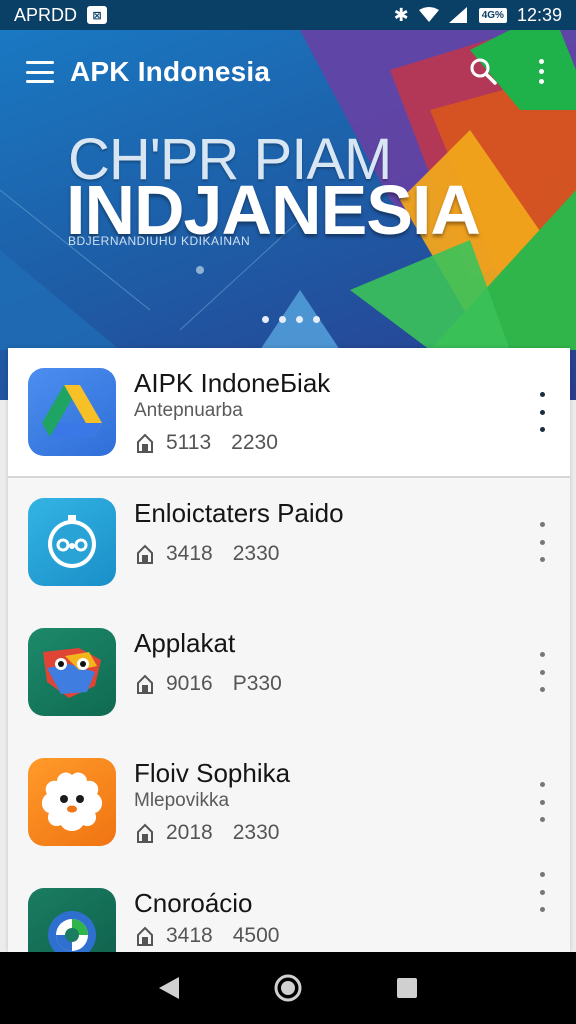 This screenshot has width=576, height=1024. What do you see at coordinates (257, 683) in the screenshot?
I see `app-stat-size: P330` at bounding box center [257, 683].